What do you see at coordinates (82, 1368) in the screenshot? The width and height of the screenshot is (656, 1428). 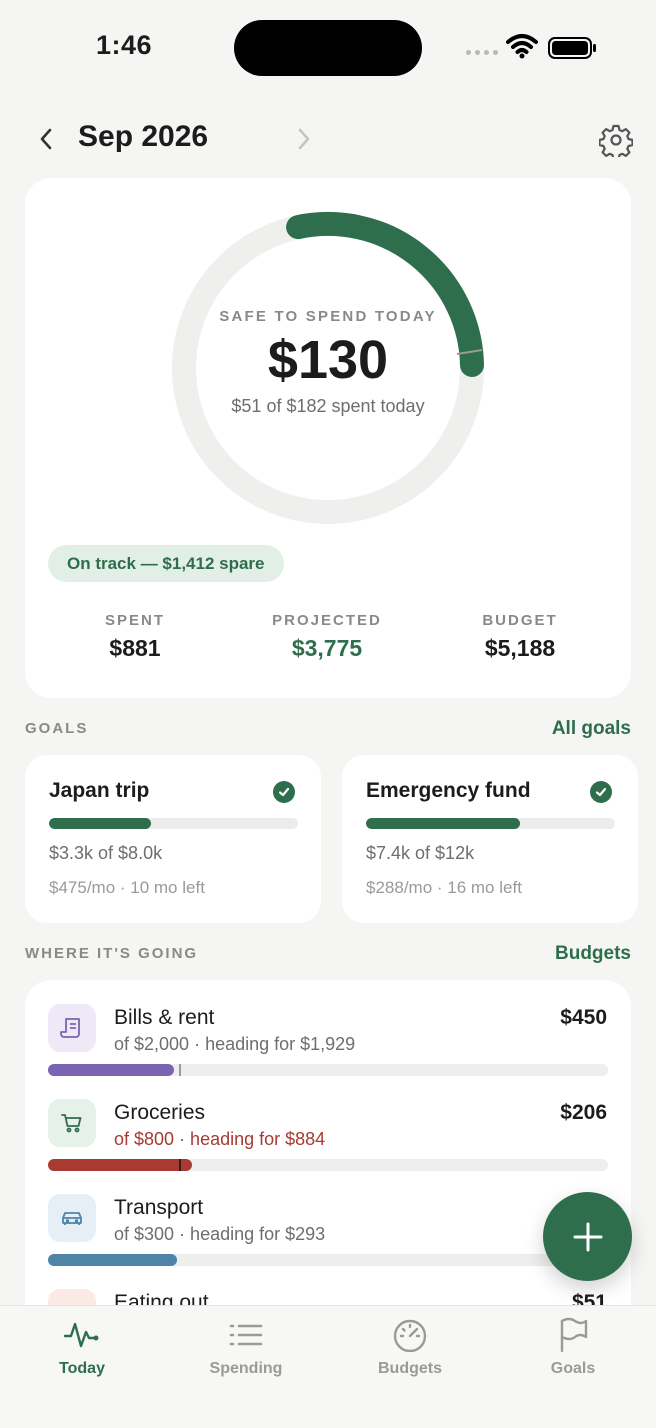 I see `tab-label: Today` at bounding box center [82, 1368].